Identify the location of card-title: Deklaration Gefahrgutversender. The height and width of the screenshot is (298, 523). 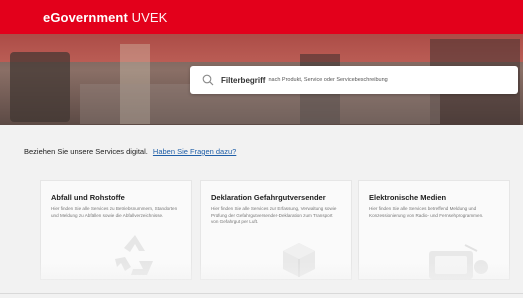
(268, 197).